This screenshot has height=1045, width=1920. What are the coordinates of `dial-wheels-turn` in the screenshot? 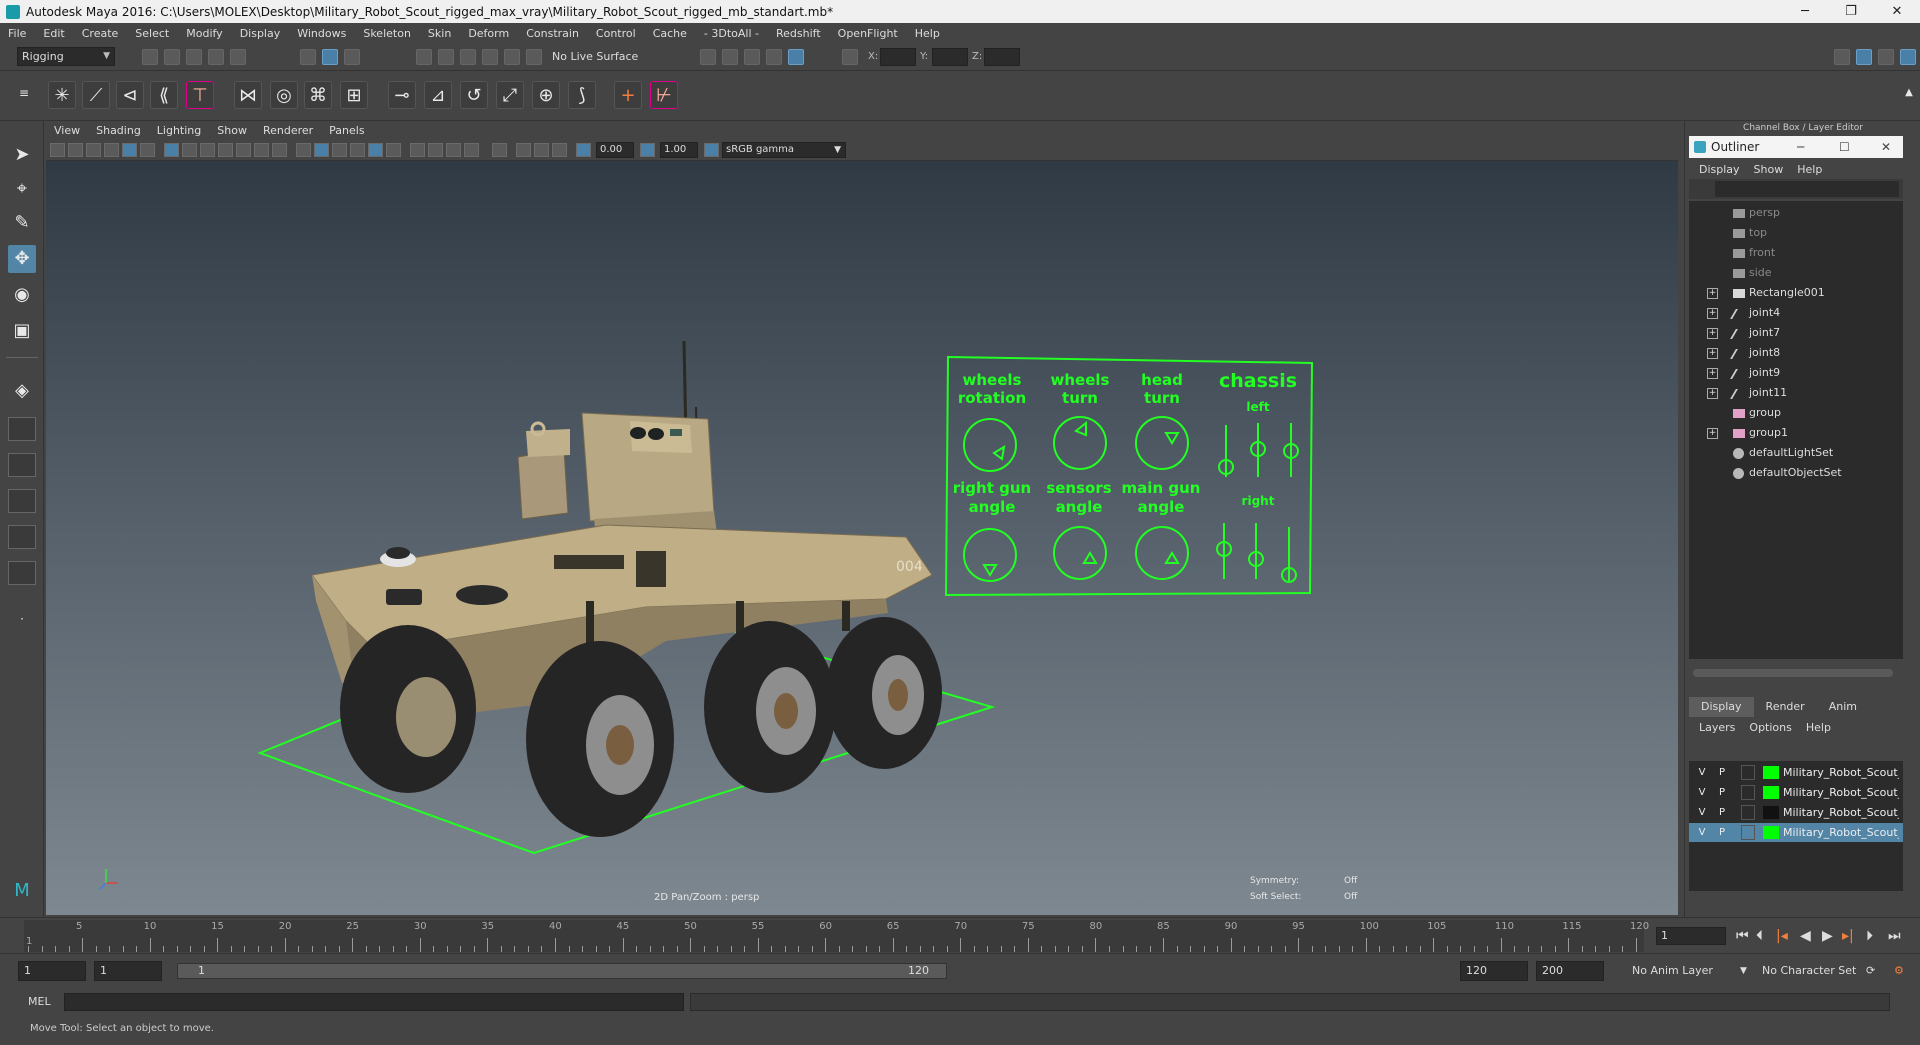 It's located at (1080, 443).